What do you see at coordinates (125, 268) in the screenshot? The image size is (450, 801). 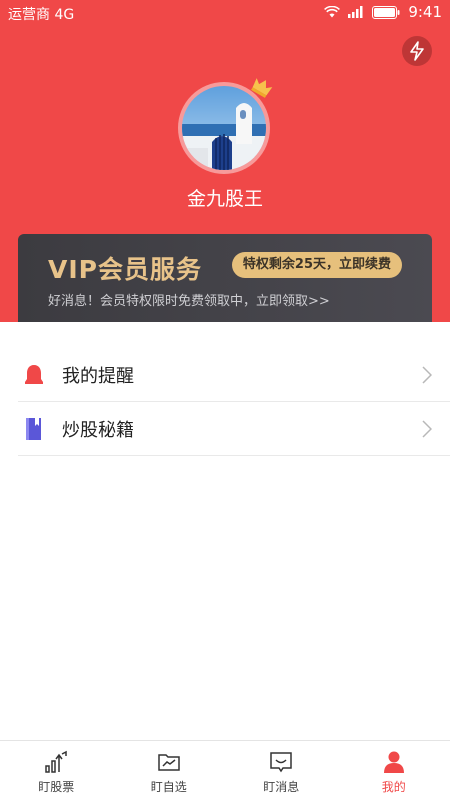 I see `vip-title: VIP会员服务` at bounding box center [125, 268].